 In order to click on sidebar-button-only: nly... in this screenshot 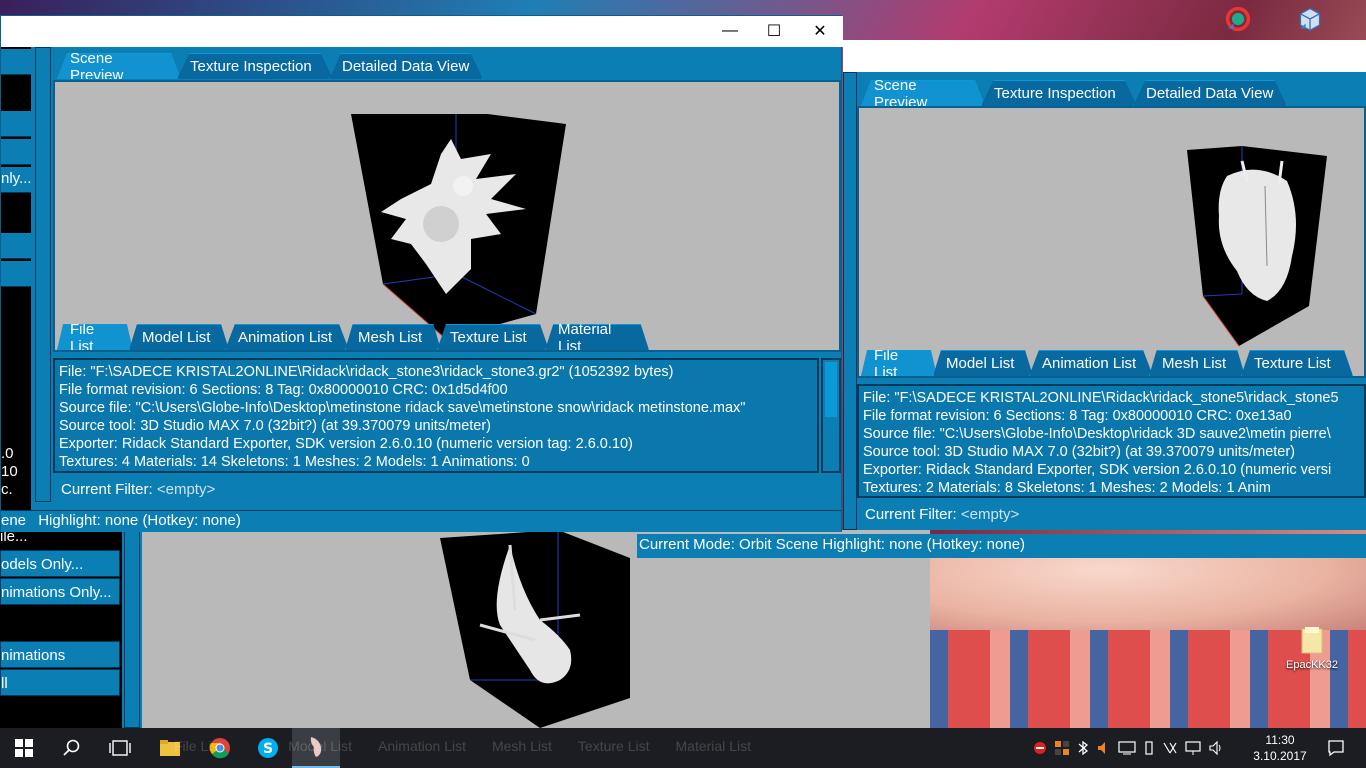, I will do `click(16, 180)`.